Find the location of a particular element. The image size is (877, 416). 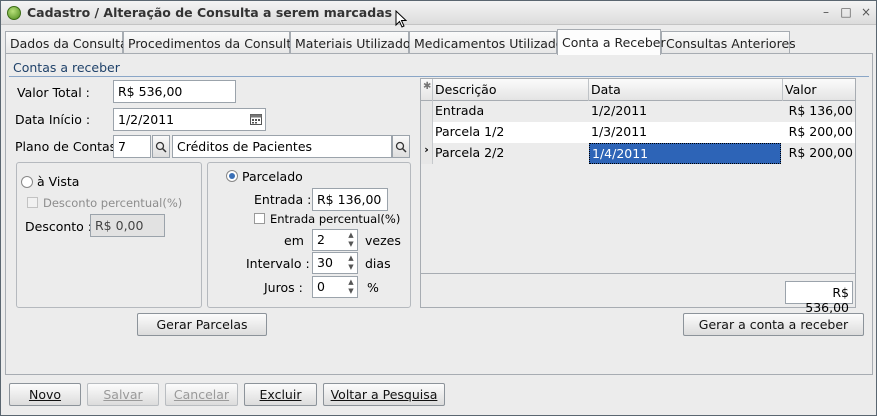

cell-valor: R$ 136,00 is located at coordinates (819, 111).